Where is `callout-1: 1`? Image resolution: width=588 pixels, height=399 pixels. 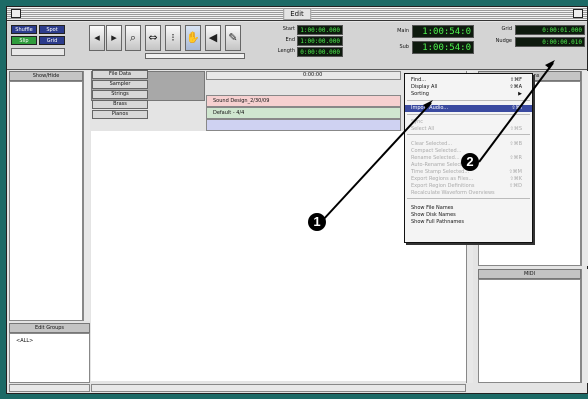
callout-1: 1 is located at coordinates (317, 222).